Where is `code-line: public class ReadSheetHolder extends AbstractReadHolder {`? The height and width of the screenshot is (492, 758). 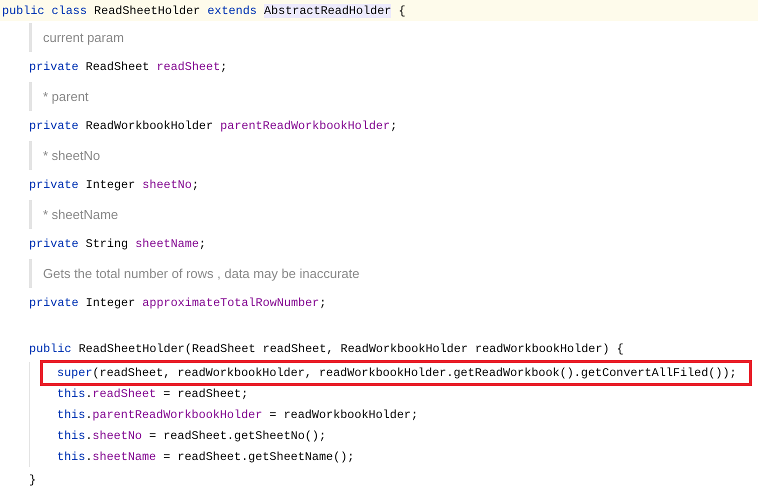
code-line: public class ReadSheetHolder extends AbstractReadHolder { is located at coordinates (204, 11).